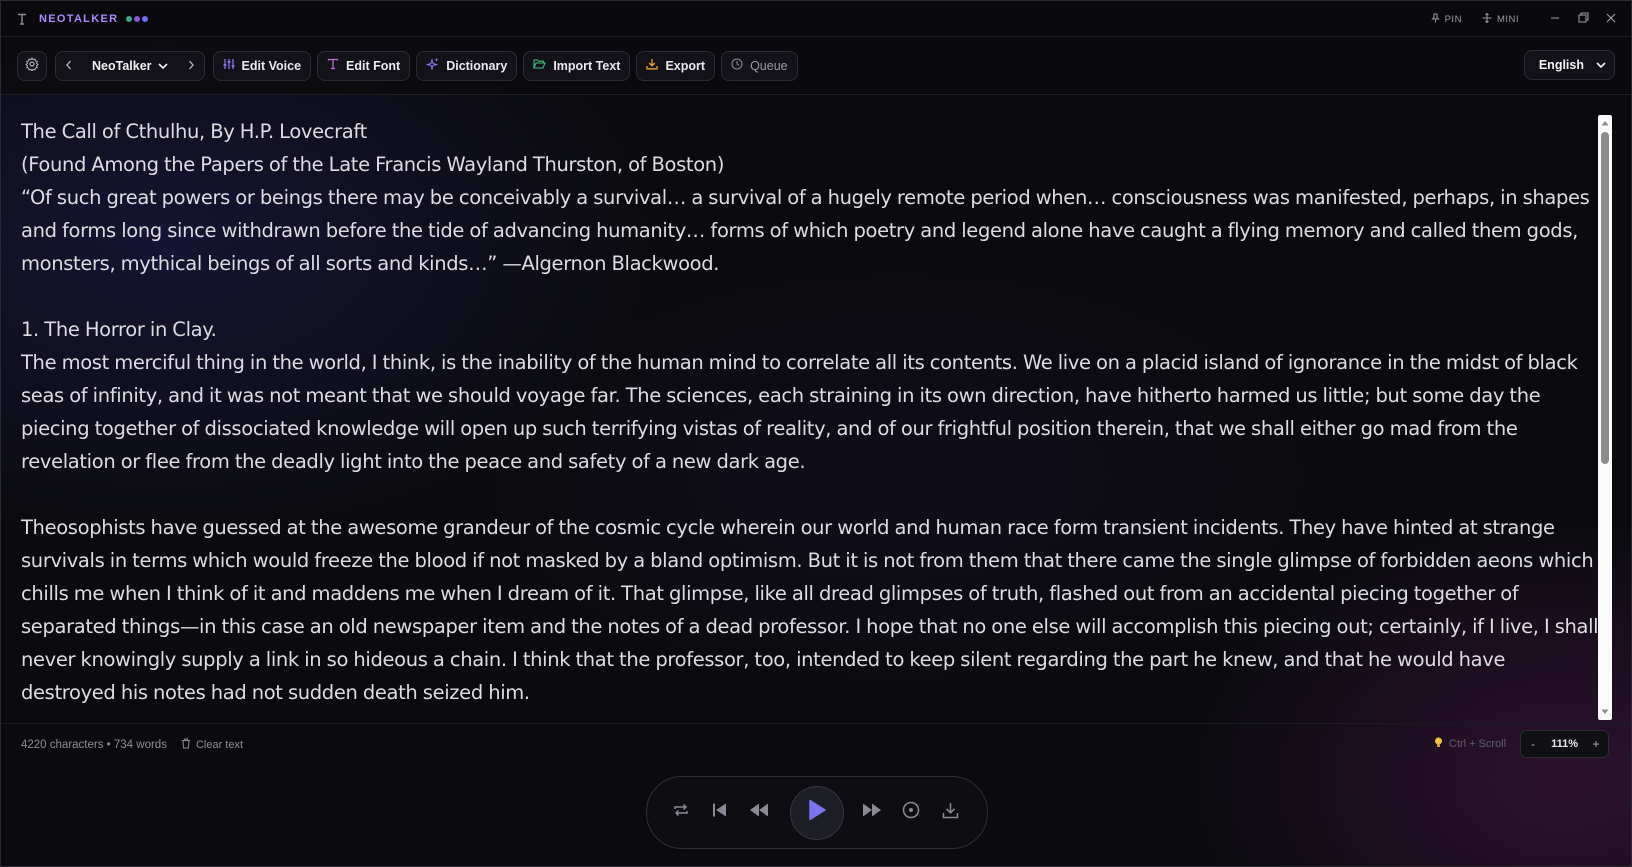 The height and width of the screenshot is (867, 1632). What do you see at coordinates (194, 131) in the screenshot?
I see `text-paragraph: The Call of Cthulhu, By H.P. Lovecraft` at bounding box center [194, 131].